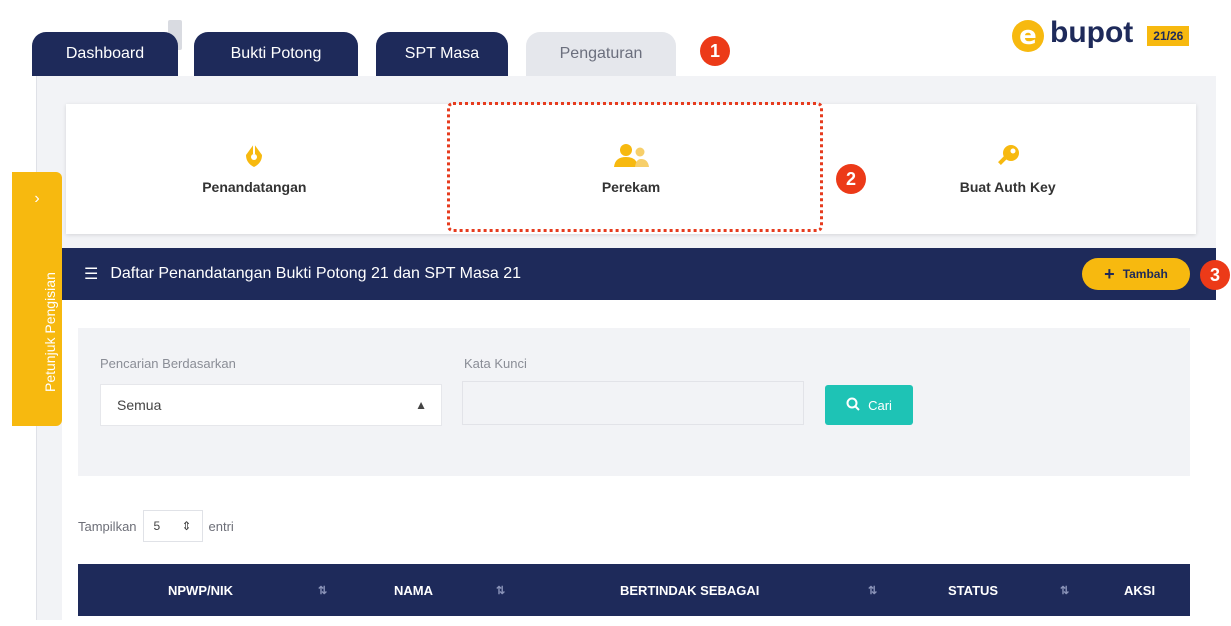  I want to click on tab-bukti-potong: Bukti Potong, so click(276, 54).